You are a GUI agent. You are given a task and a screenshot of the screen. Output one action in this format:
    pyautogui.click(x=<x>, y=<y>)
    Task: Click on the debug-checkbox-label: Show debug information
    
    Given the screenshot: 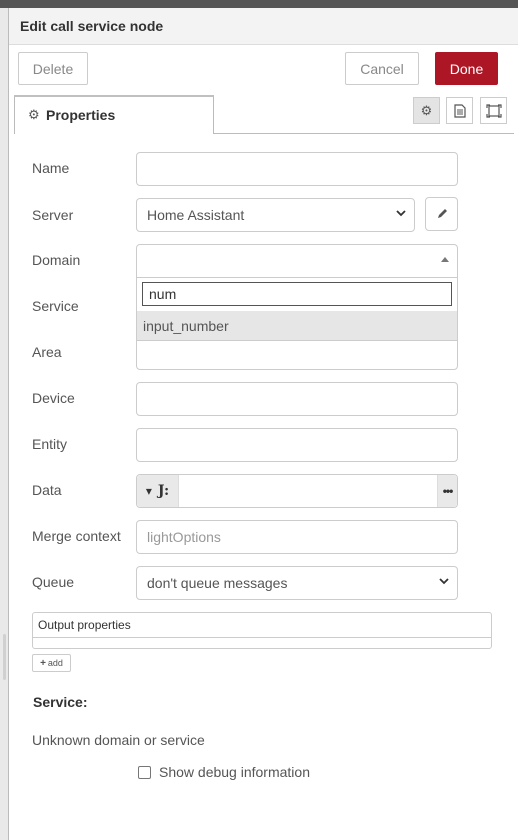 What is the action you would take?
    pyautogui.click(x=234, y=772)
    